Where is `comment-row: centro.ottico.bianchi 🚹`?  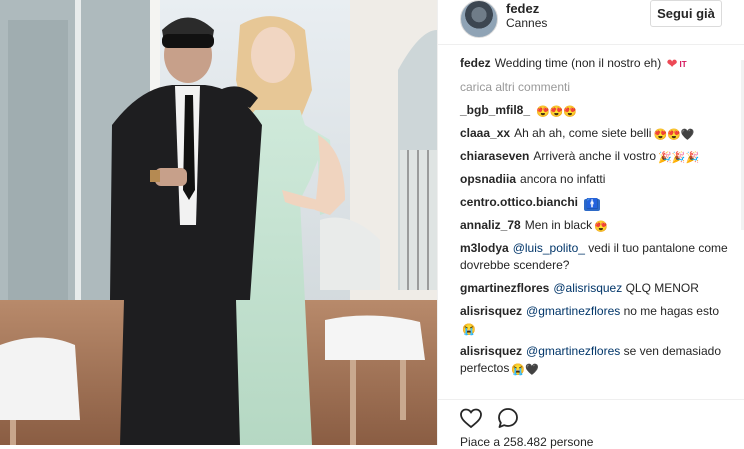 comment-row: centro.ottico.bianchi 🚹 is located at coordinates (596, 202).